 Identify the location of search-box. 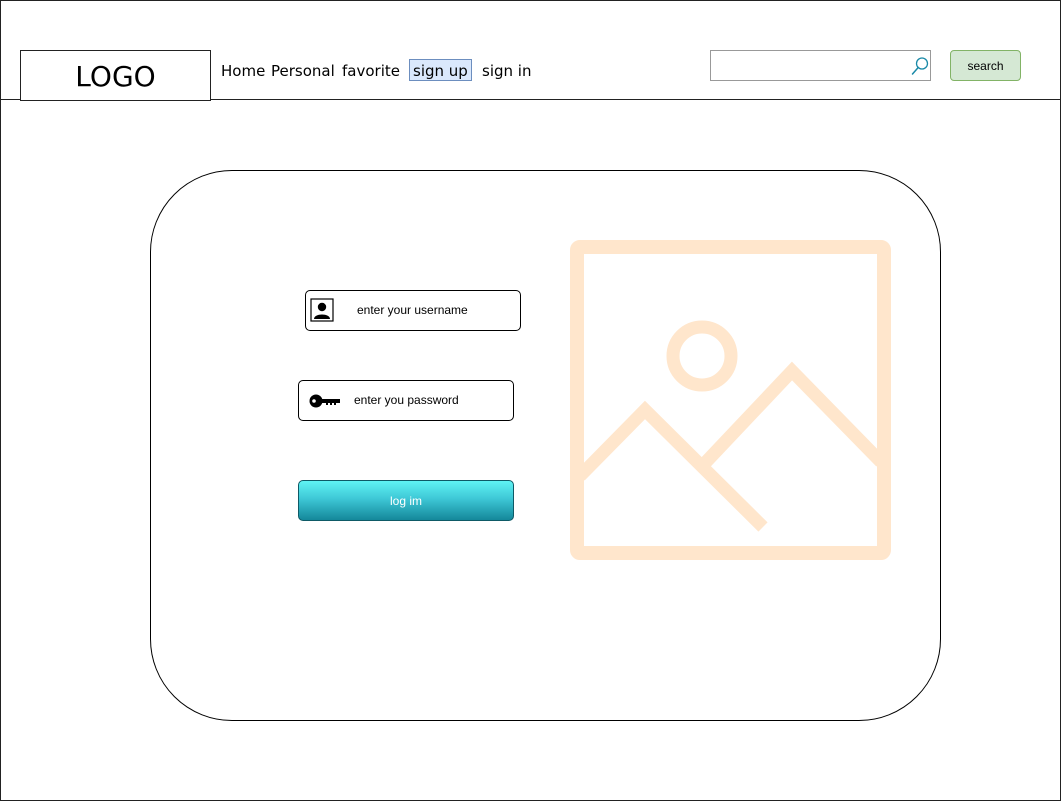
(820, 65).